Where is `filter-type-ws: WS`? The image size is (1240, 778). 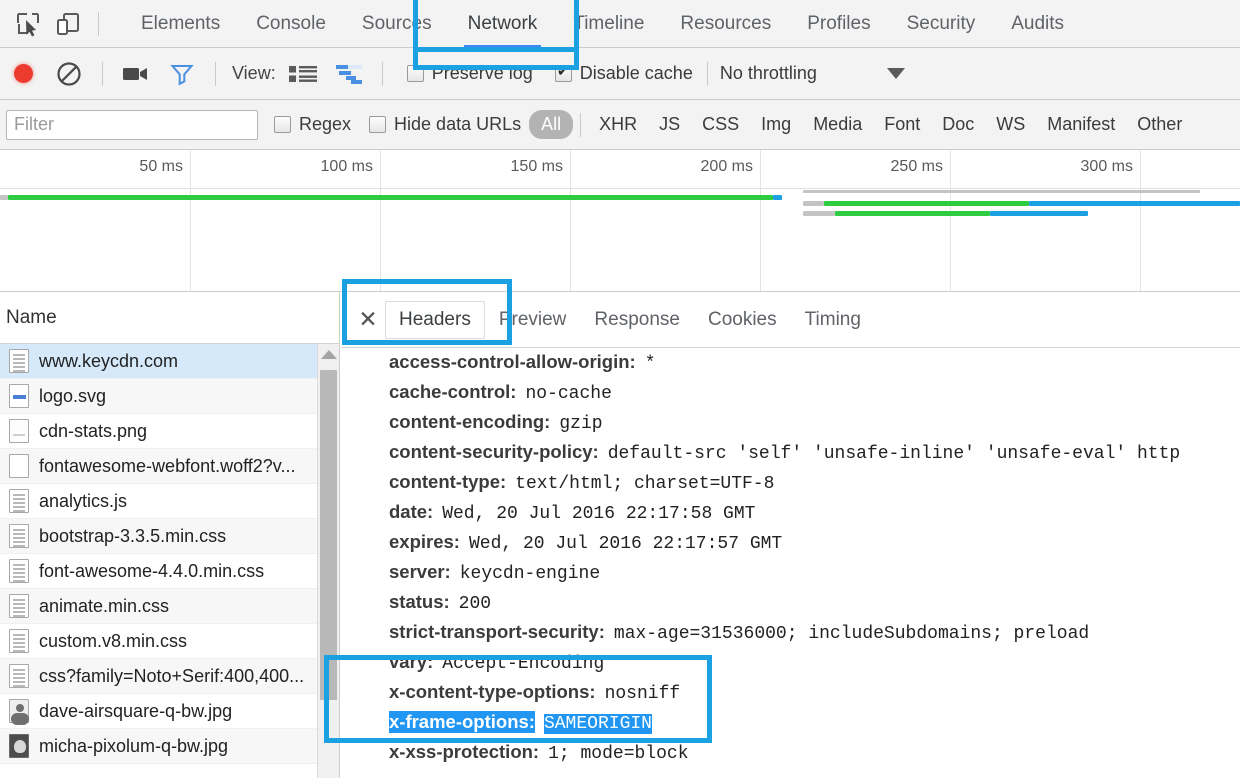 filter-type-ws: WS is located at coordinates (1010, 124).